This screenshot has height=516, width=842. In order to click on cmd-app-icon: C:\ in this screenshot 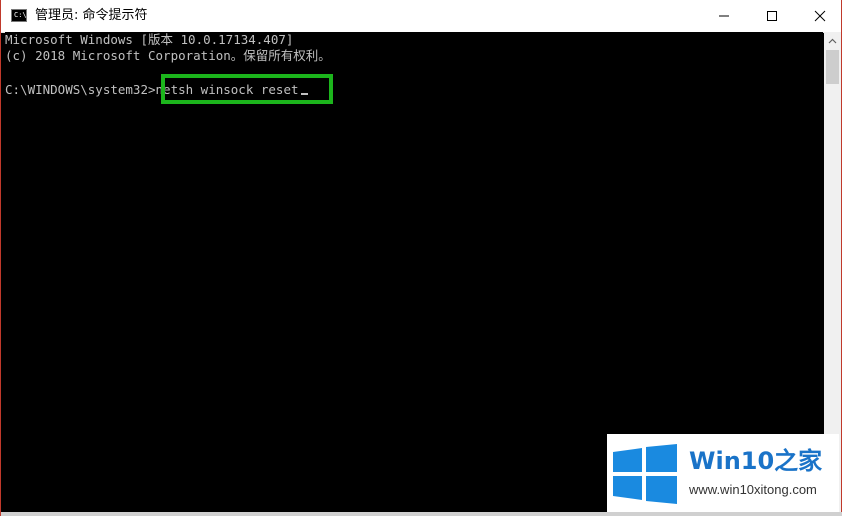, I will do `click(19, 15)`.